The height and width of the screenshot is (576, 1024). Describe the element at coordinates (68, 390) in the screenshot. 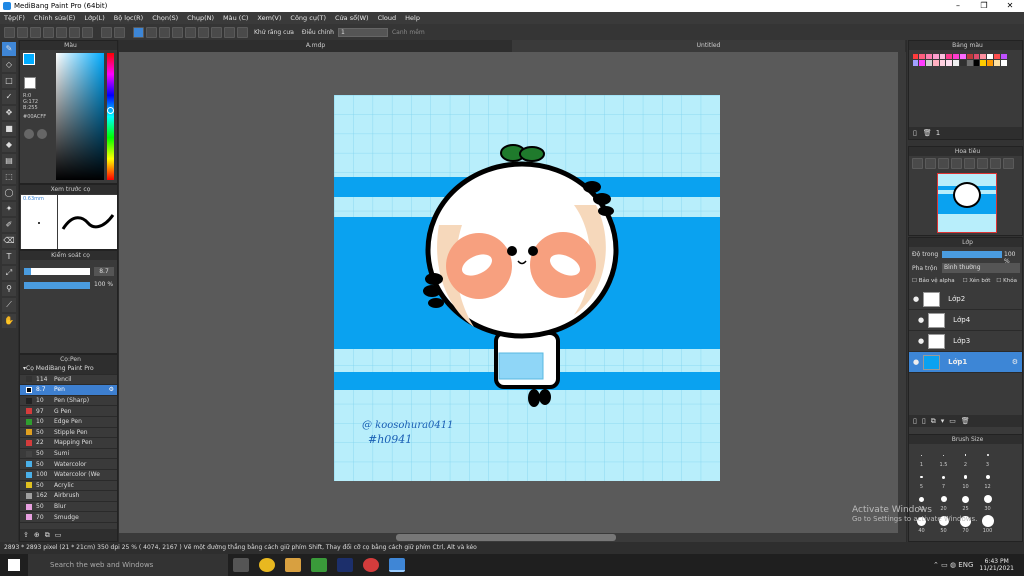

I see `brush-item-pen: 8.7 Pen ⚙` at that location.